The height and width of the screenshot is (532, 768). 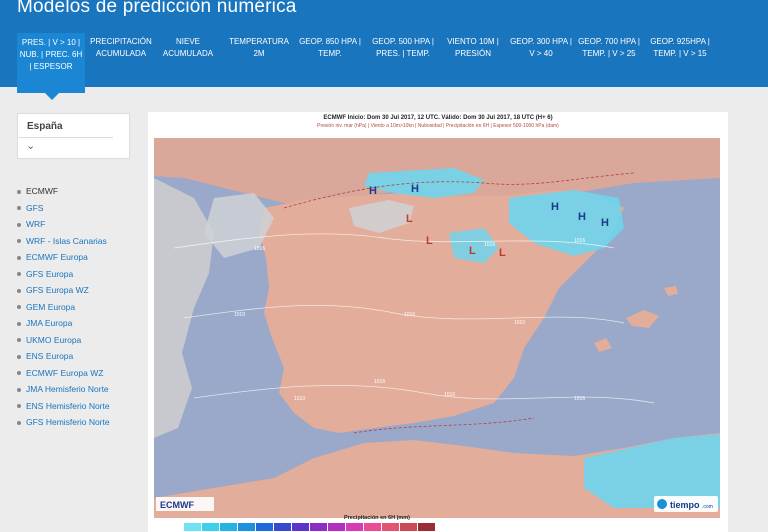 I want to click on model-list-item: ECMWF Europa WZ, so click(x=60, y=373).